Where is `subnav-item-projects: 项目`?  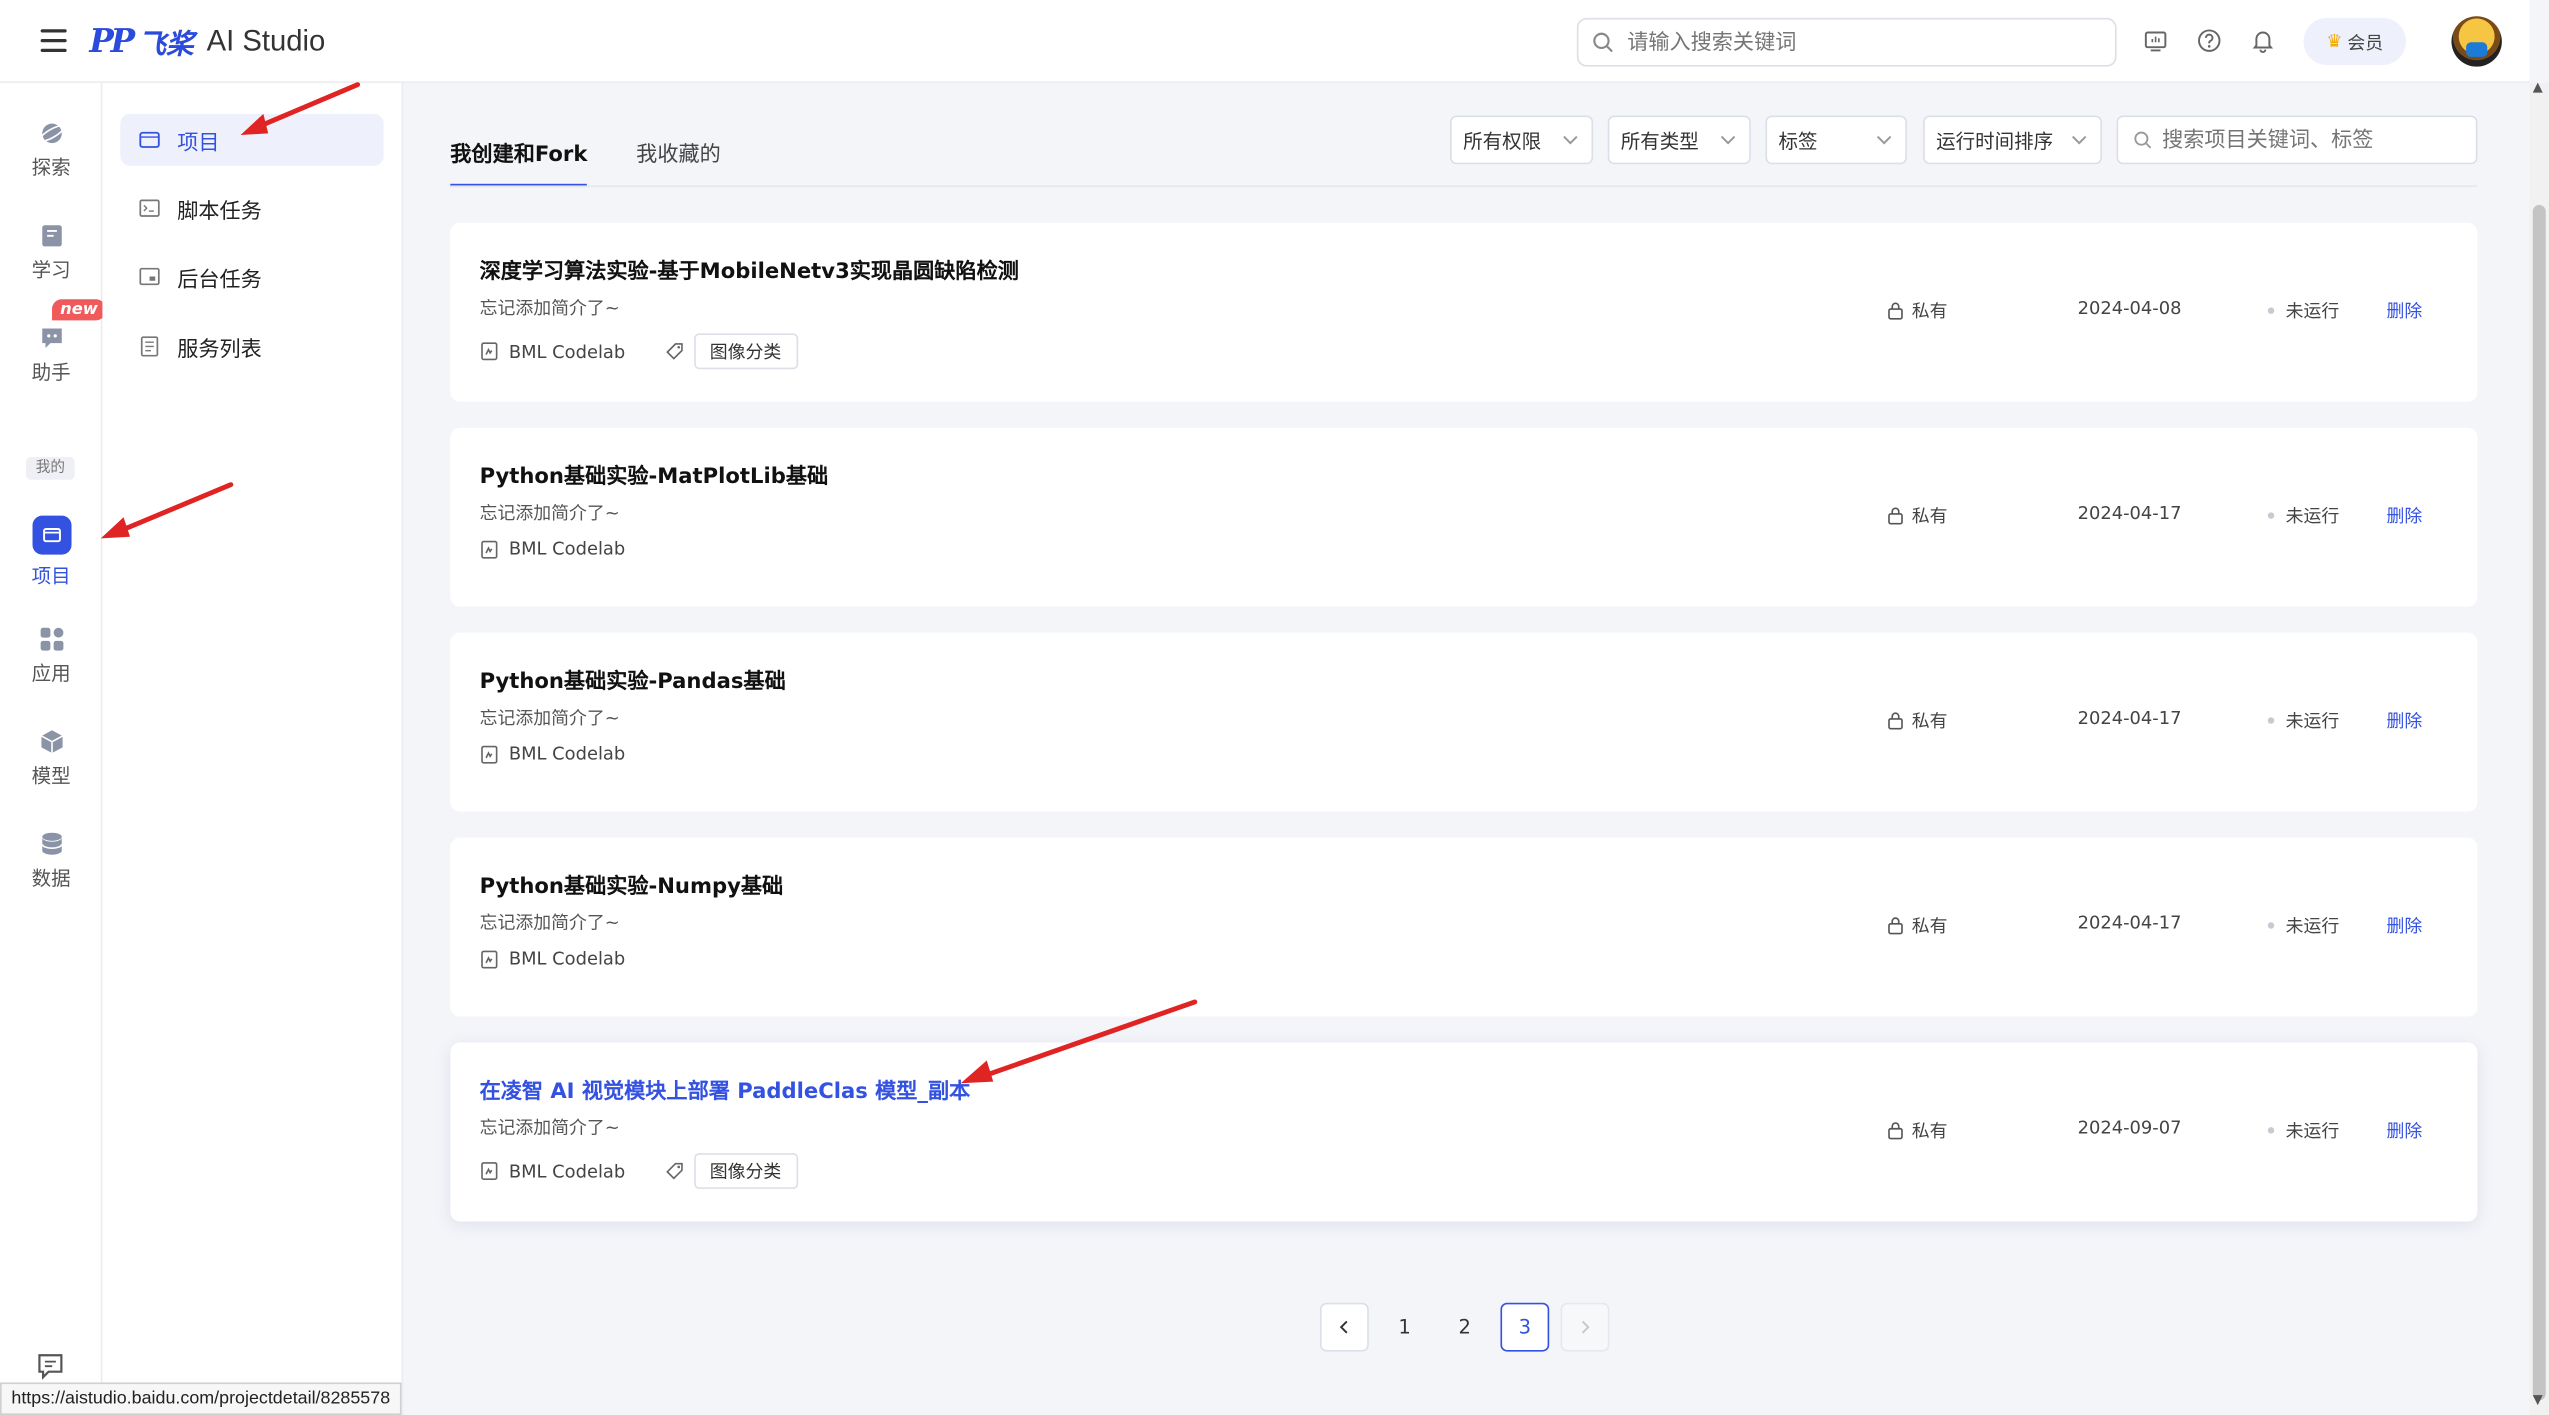 subnav-item-projects: 项目 is located at coordinates (252, 139).